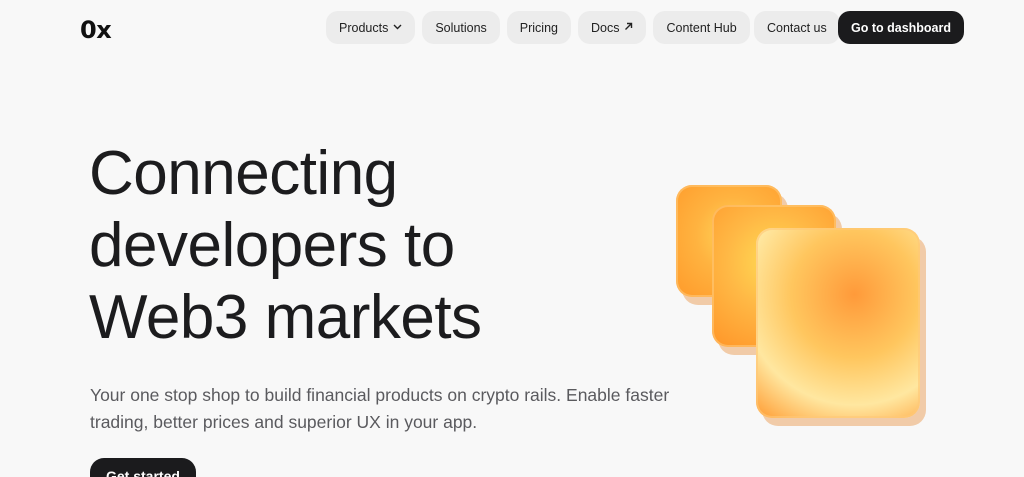 The image size is (1024, 477). I want to click on nav-solutions: Solutions, so click(461, 27).